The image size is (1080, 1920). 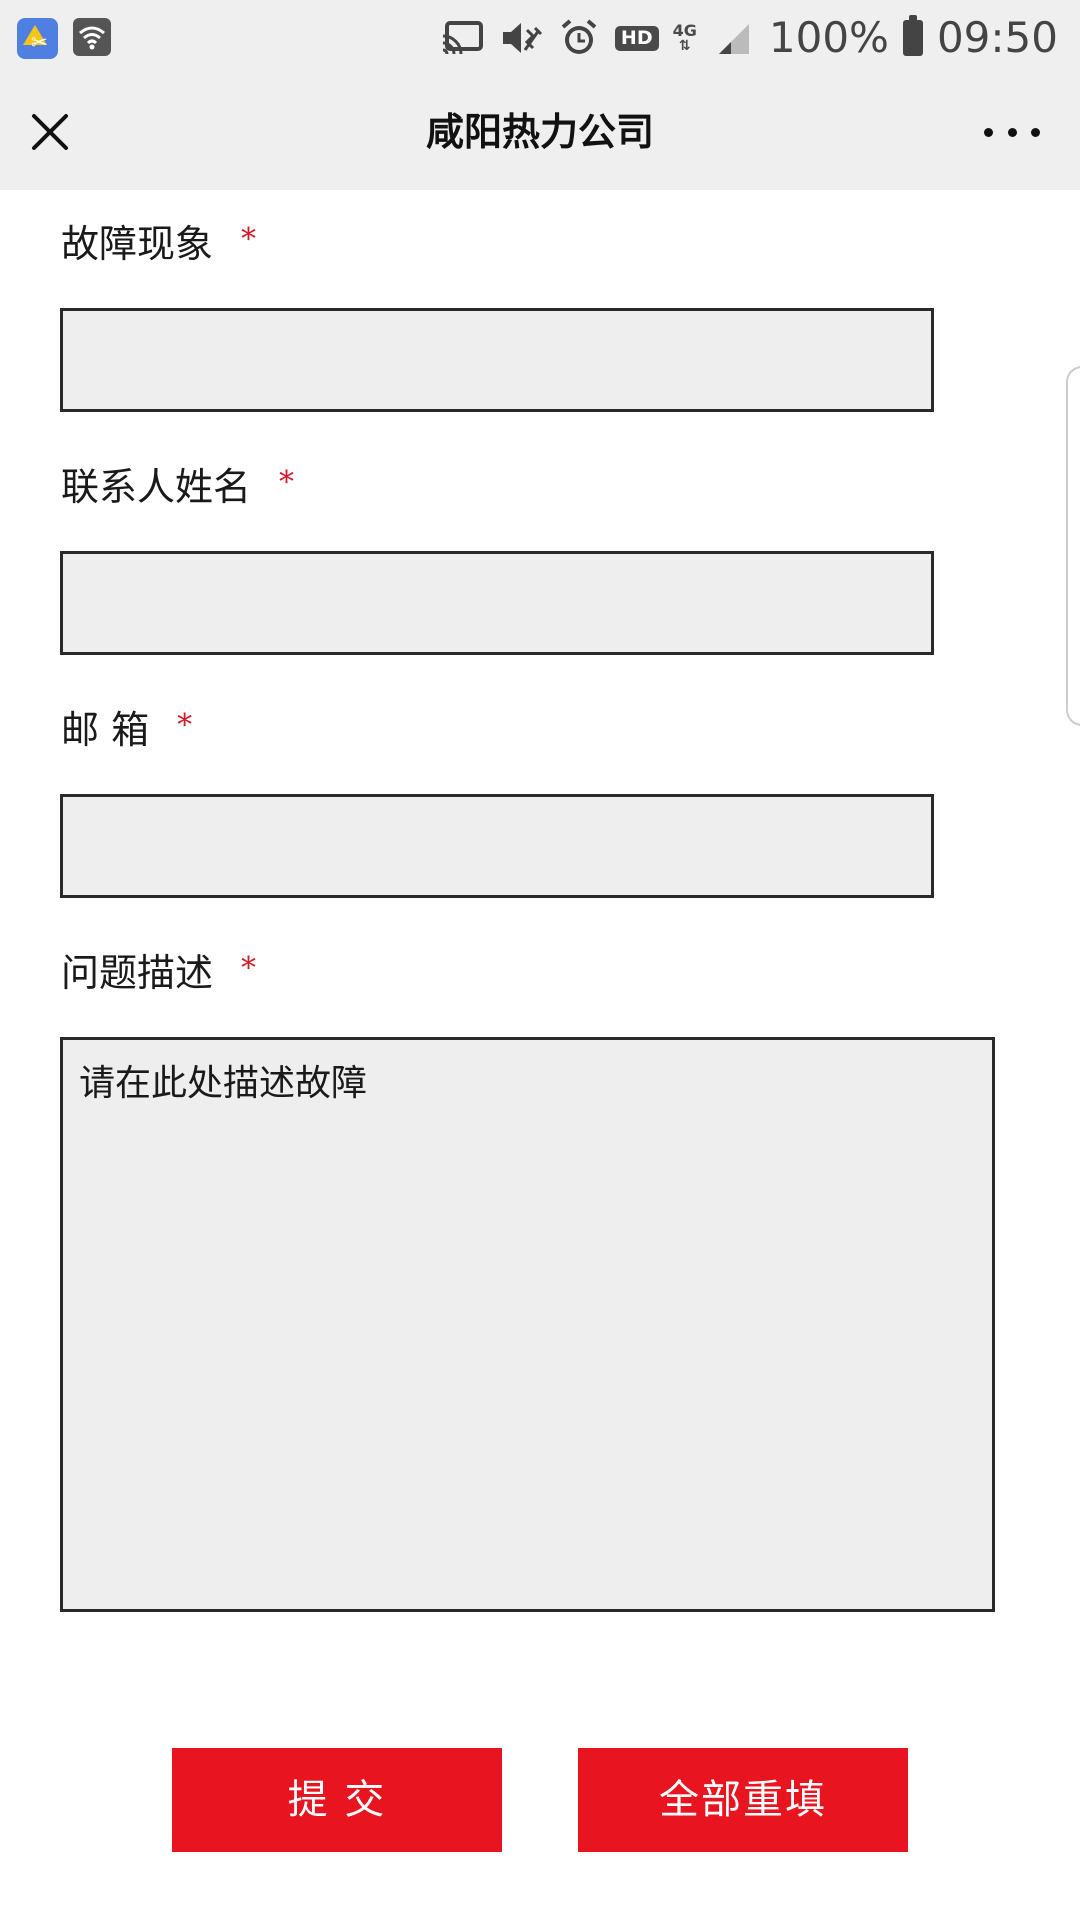 I want to click on status-icons: HD 4G ⇅ 100% 09:50, so click(x=749, y=38).